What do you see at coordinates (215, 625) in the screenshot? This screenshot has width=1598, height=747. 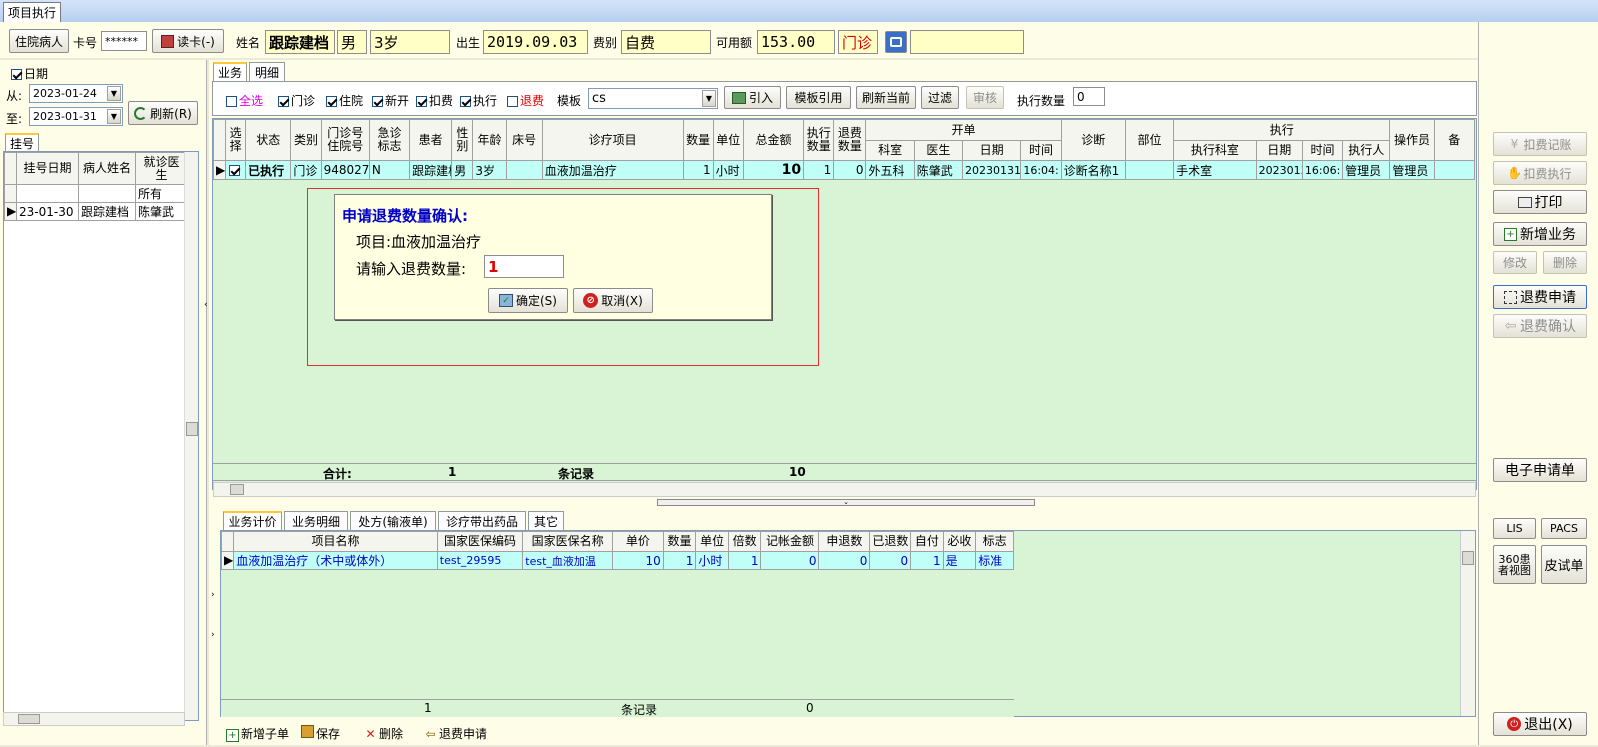 I see `splitter-bottom-left: › ›` at bounding box center [215, 625].